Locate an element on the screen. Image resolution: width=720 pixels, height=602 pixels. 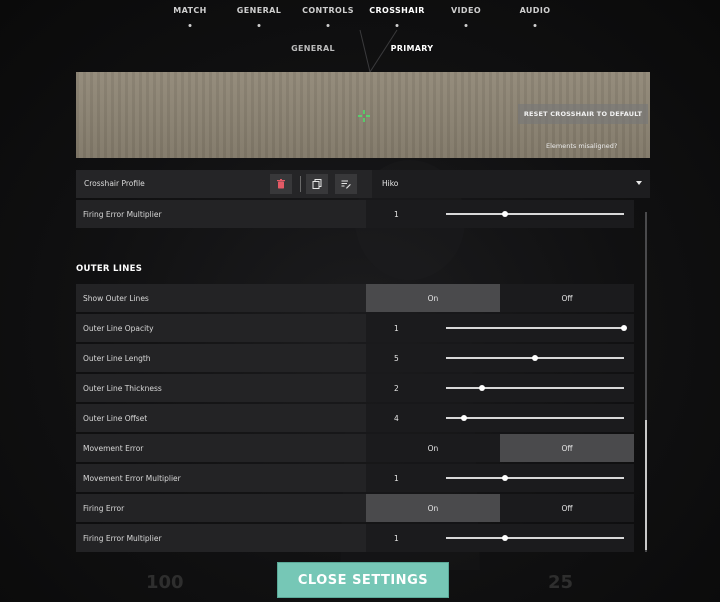
tab-crosshair-dot is located at coordinates (397, 25).